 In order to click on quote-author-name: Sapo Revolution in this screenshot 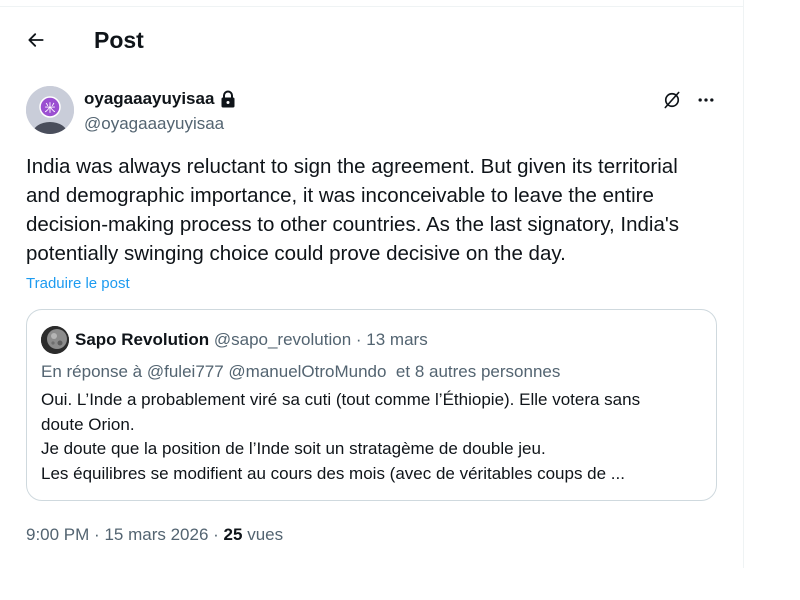, I will do `click(142, 339)`.